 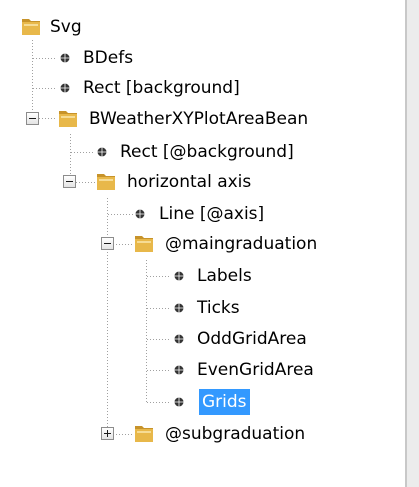 I want to click on tree-node-label-selected: Grids, so click(x=224, y=402).